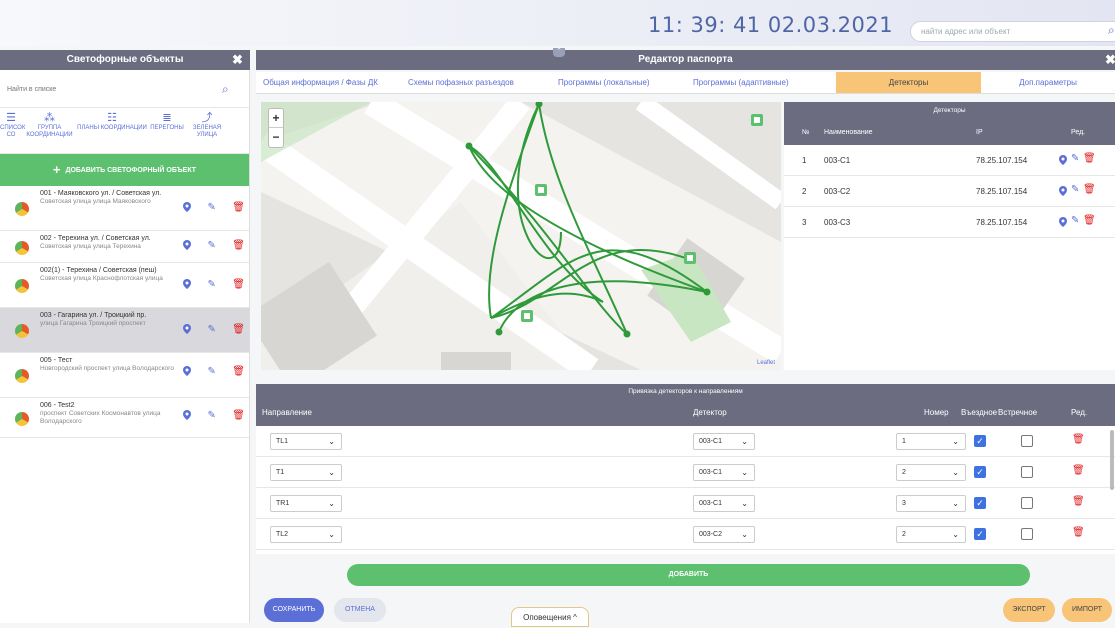 This screenshot has height=628, width=1115. What do you see at coordinates (476, 82) in the screenshot?
I see `tab-phase-schemes: Схемы пофазных разъездов` at bounding box center [476, 82].